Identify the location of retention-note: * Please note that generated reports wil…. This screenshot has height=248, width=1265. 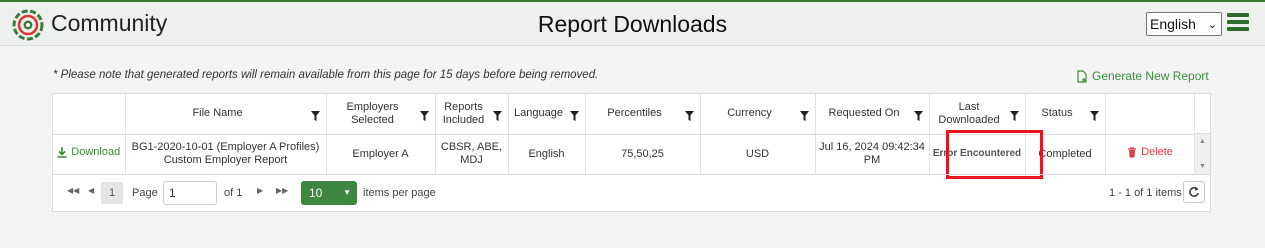
(326, 75).